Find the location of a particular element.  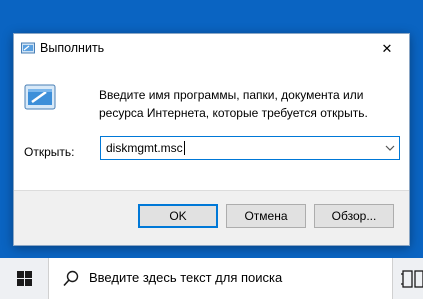

taskbar: Введите здесь текст для поиска is located at coordinates (211, 278).